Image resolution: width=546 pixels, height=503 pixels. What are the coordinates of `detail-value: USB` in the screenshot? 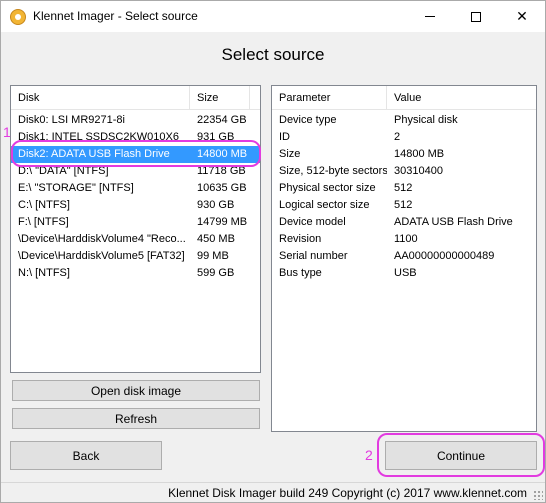 It's located at (405, 273).